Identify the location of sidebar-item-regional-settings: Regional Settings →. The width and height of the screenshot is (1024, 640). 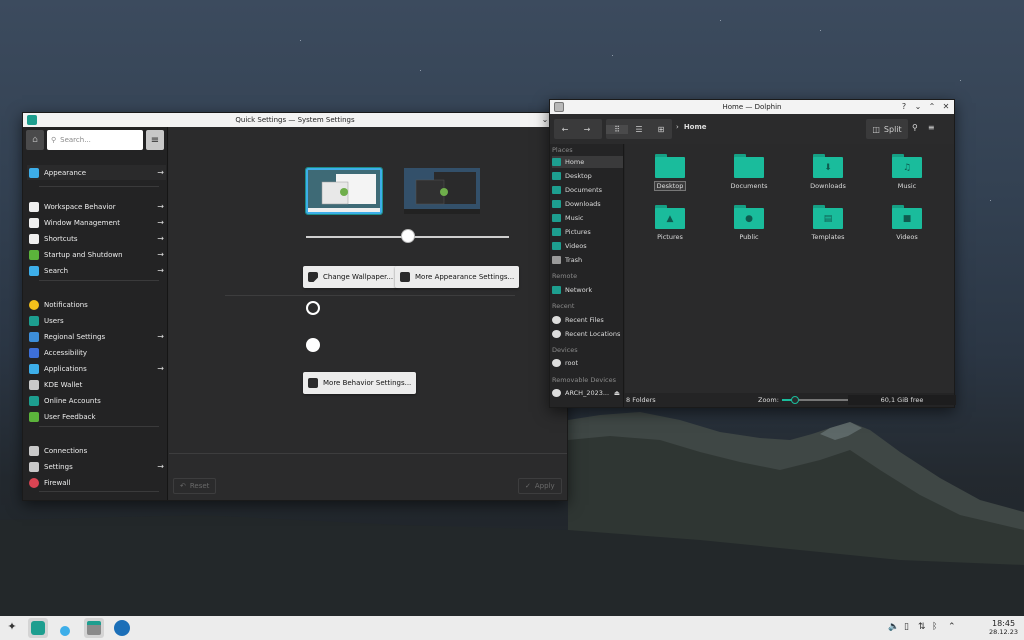
(96, 336).